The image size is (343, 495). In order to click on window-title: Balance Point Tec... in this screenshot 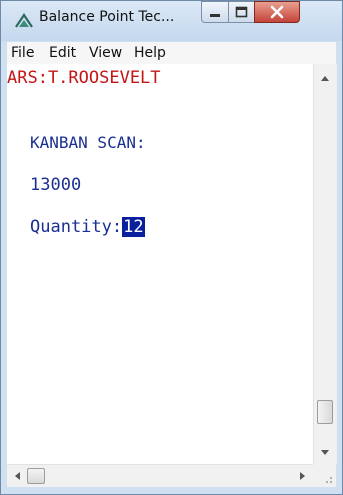, I will do `click(107, 17)`.